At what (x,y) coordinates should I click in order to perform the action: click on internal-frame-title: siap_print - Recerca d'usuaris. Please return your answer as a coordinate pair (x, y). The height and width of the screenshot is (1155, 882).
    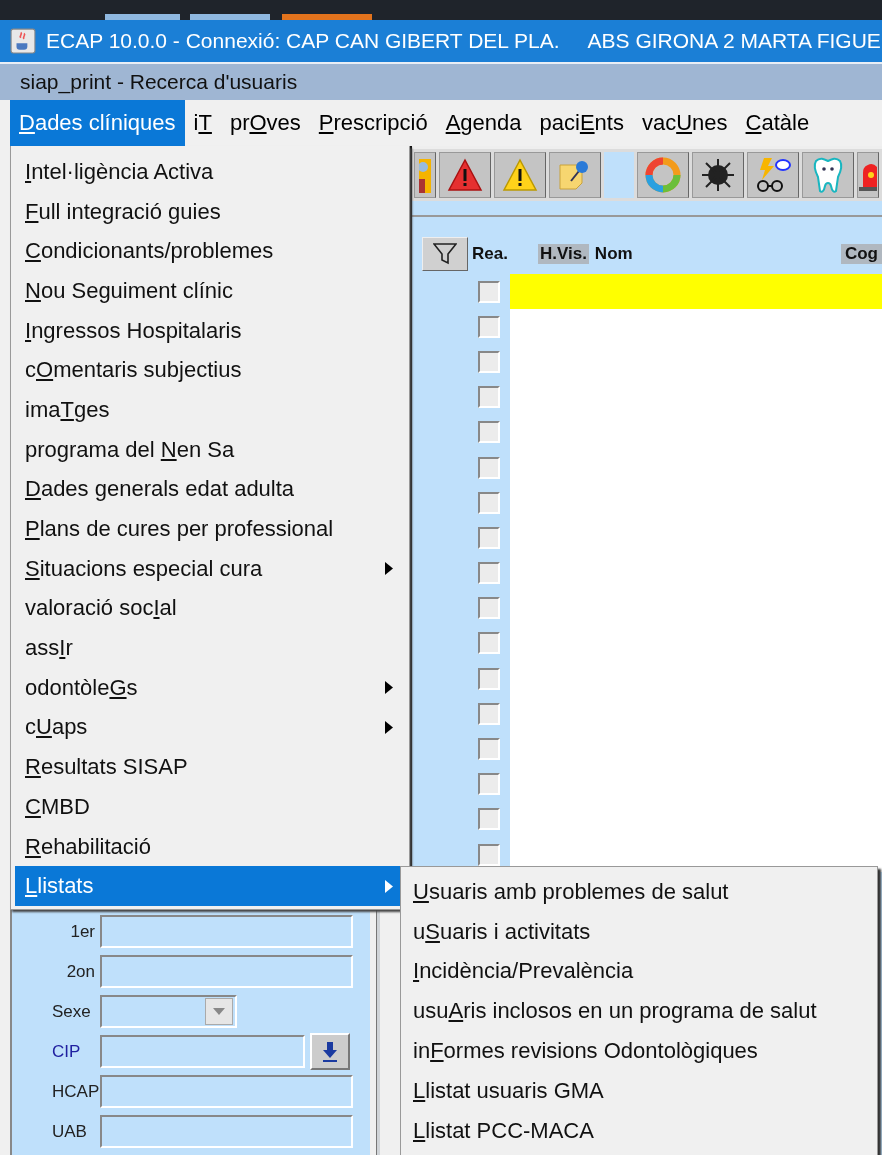
    Looking at the image, I should click on (159, 82).